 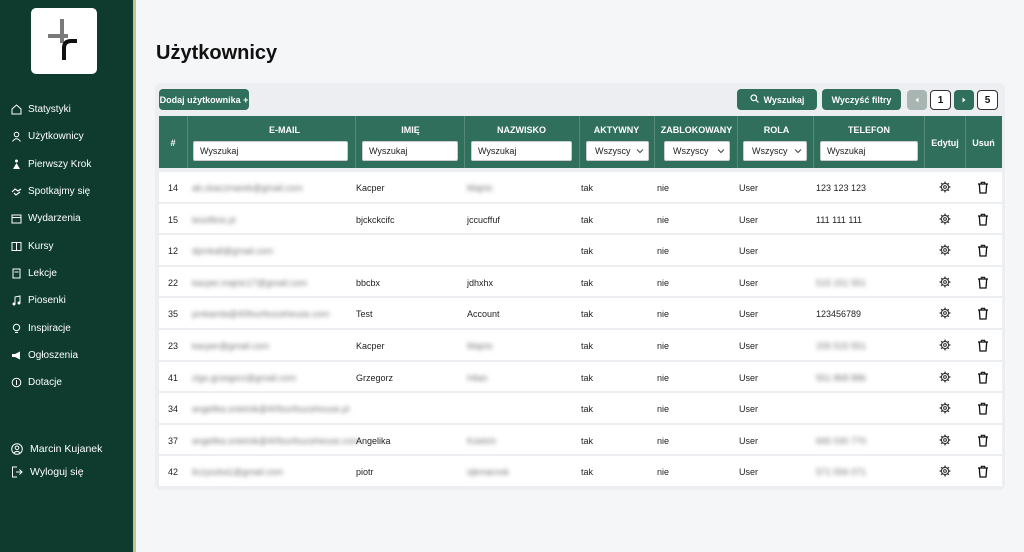 What do you see at coordinates (777, 99) in the screenshot?
I see `search-button: Wyszukaj` at bounding box center [777, 99].